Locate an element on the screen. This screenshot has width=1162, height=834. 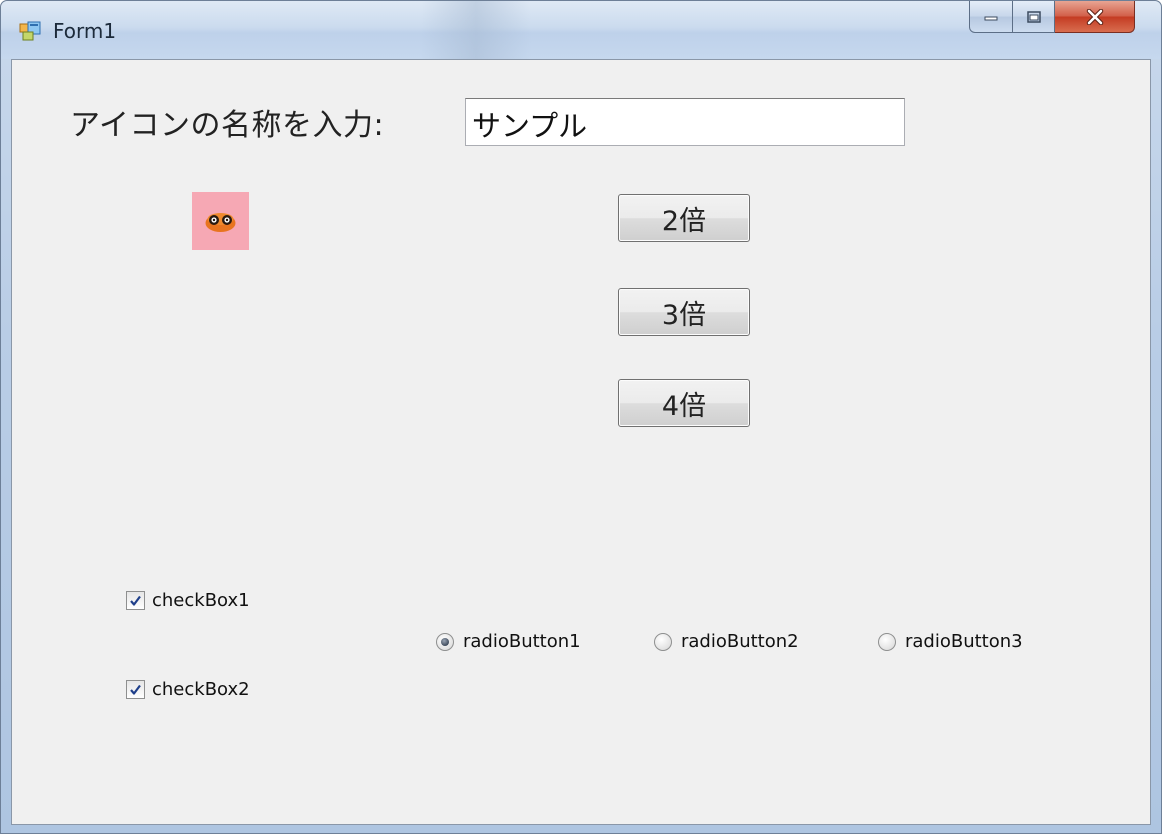
checkbox-1-box is located at coordinates (135, 600).